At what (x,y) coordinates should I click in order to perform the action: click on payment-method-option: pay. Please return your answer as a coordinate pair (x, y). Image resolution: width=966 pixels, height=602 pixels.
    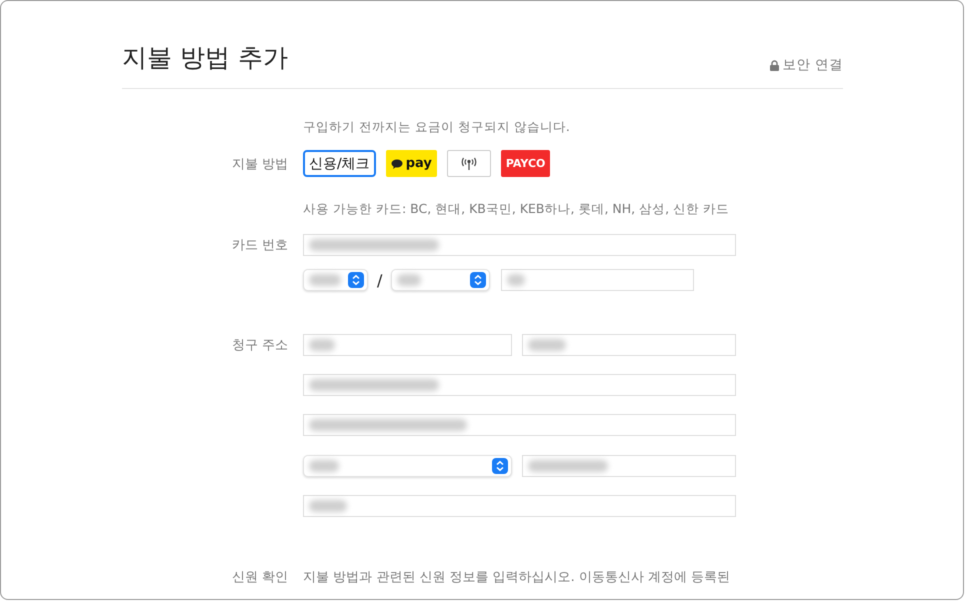
    Looking at the image, I should click on (411, 163).